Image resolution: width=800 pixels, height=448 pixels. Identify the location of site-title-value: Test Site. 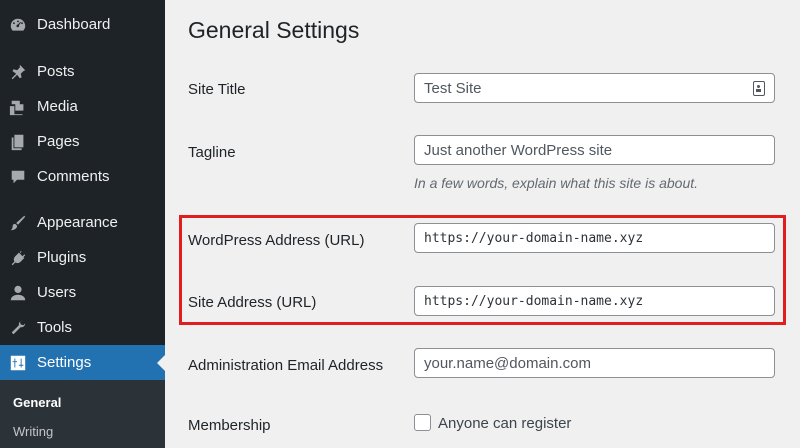
(453, 88).